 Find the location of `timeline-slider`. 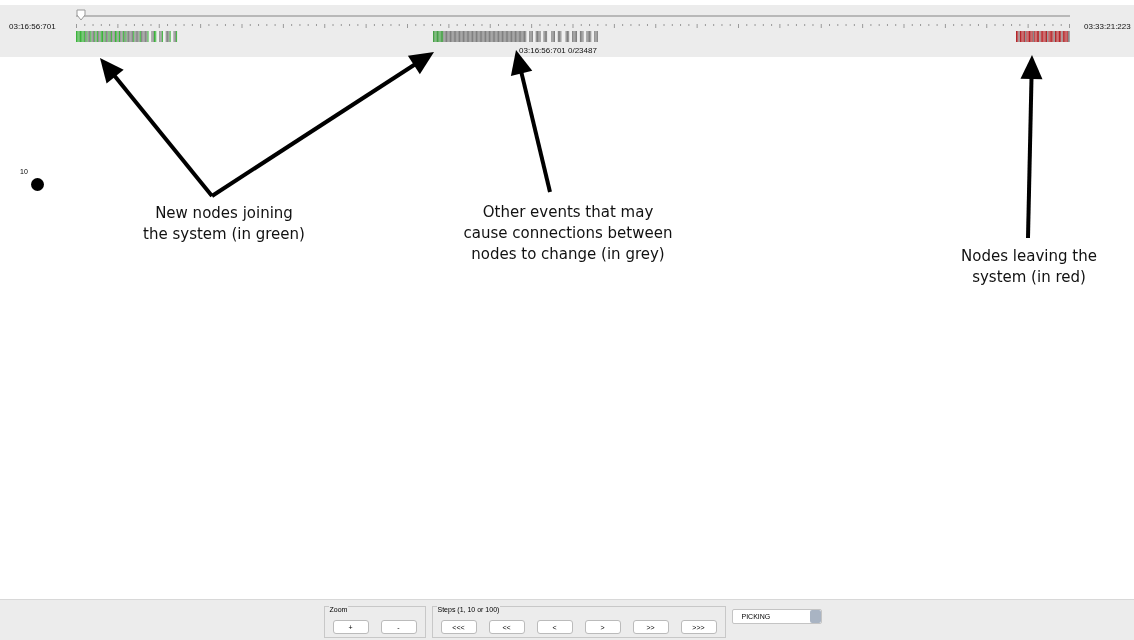

timeline-slider is located at coordinates (573, 15).